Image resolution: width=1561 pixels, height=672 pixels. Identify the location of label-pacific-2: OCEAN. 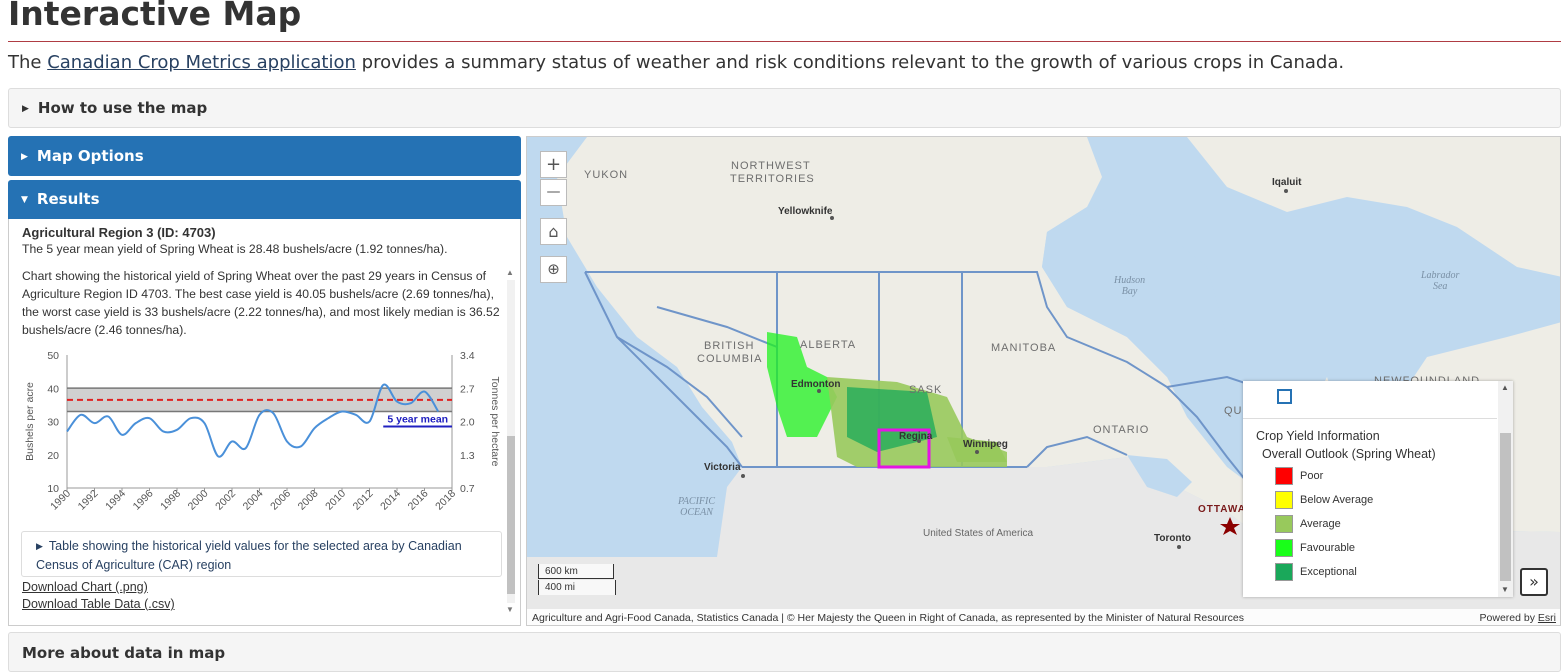
(696, 512).